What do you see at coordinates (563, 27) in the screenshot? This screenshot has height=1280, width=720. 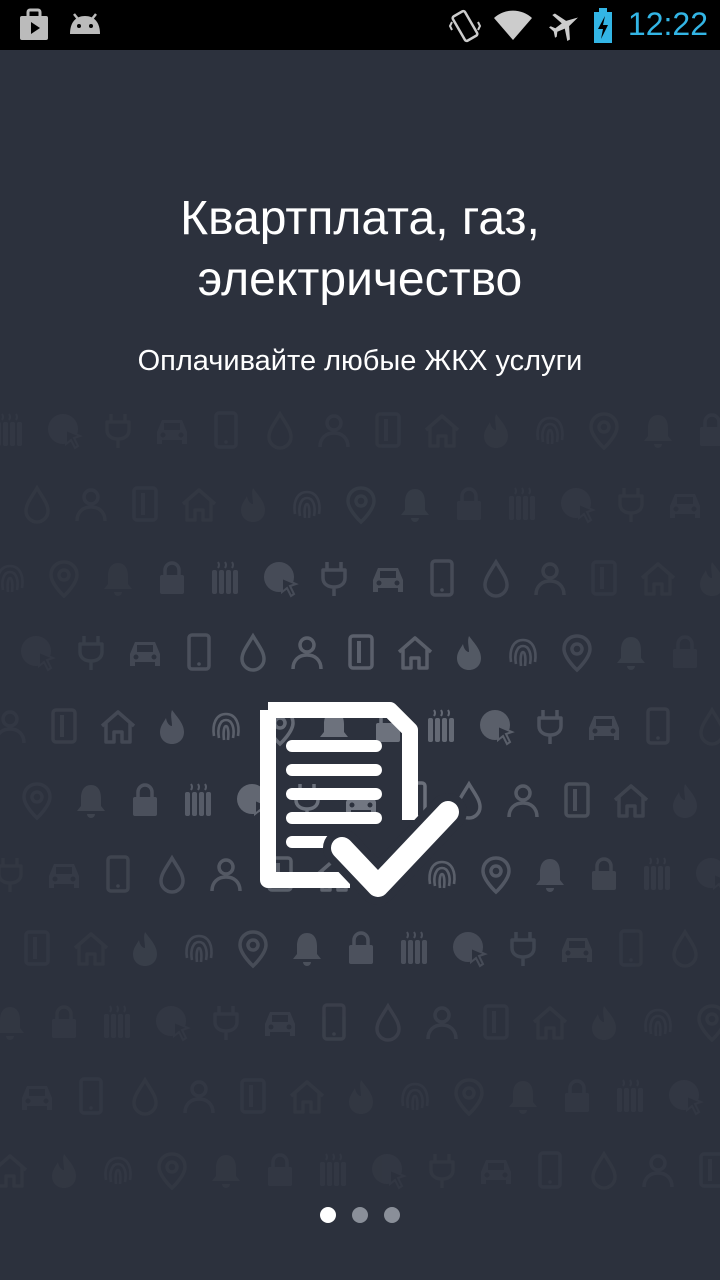 I see `airplane-mode-icon` at bounding box center [563, 27].